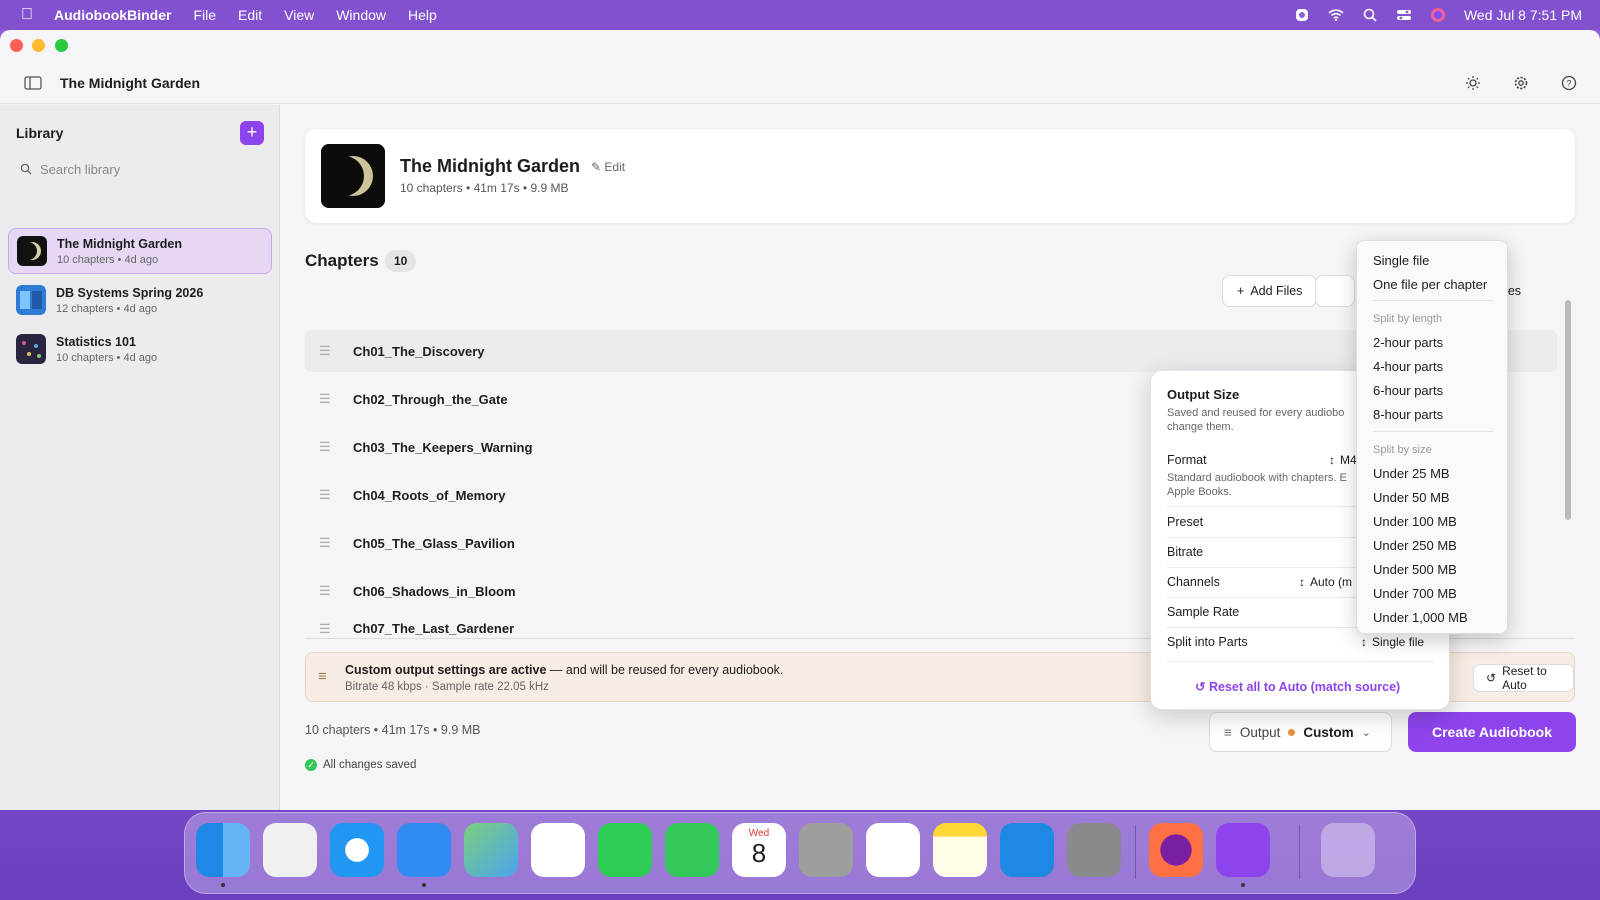 Image resolution: width=1600 pixels, height=900 pixels. I want to click on menu-item-6-hour: 6-hour parts, so click(1408, 390).